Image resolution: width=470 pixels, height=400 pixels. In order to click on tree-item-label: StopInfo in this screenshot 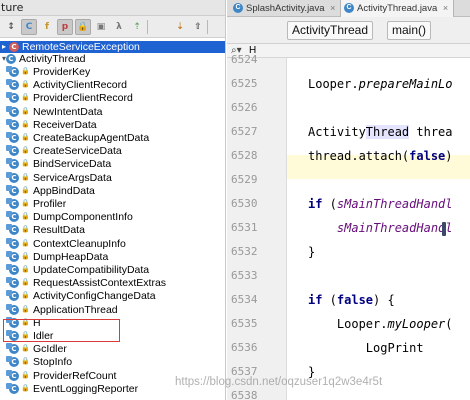, I will do `click(53, 362)`.